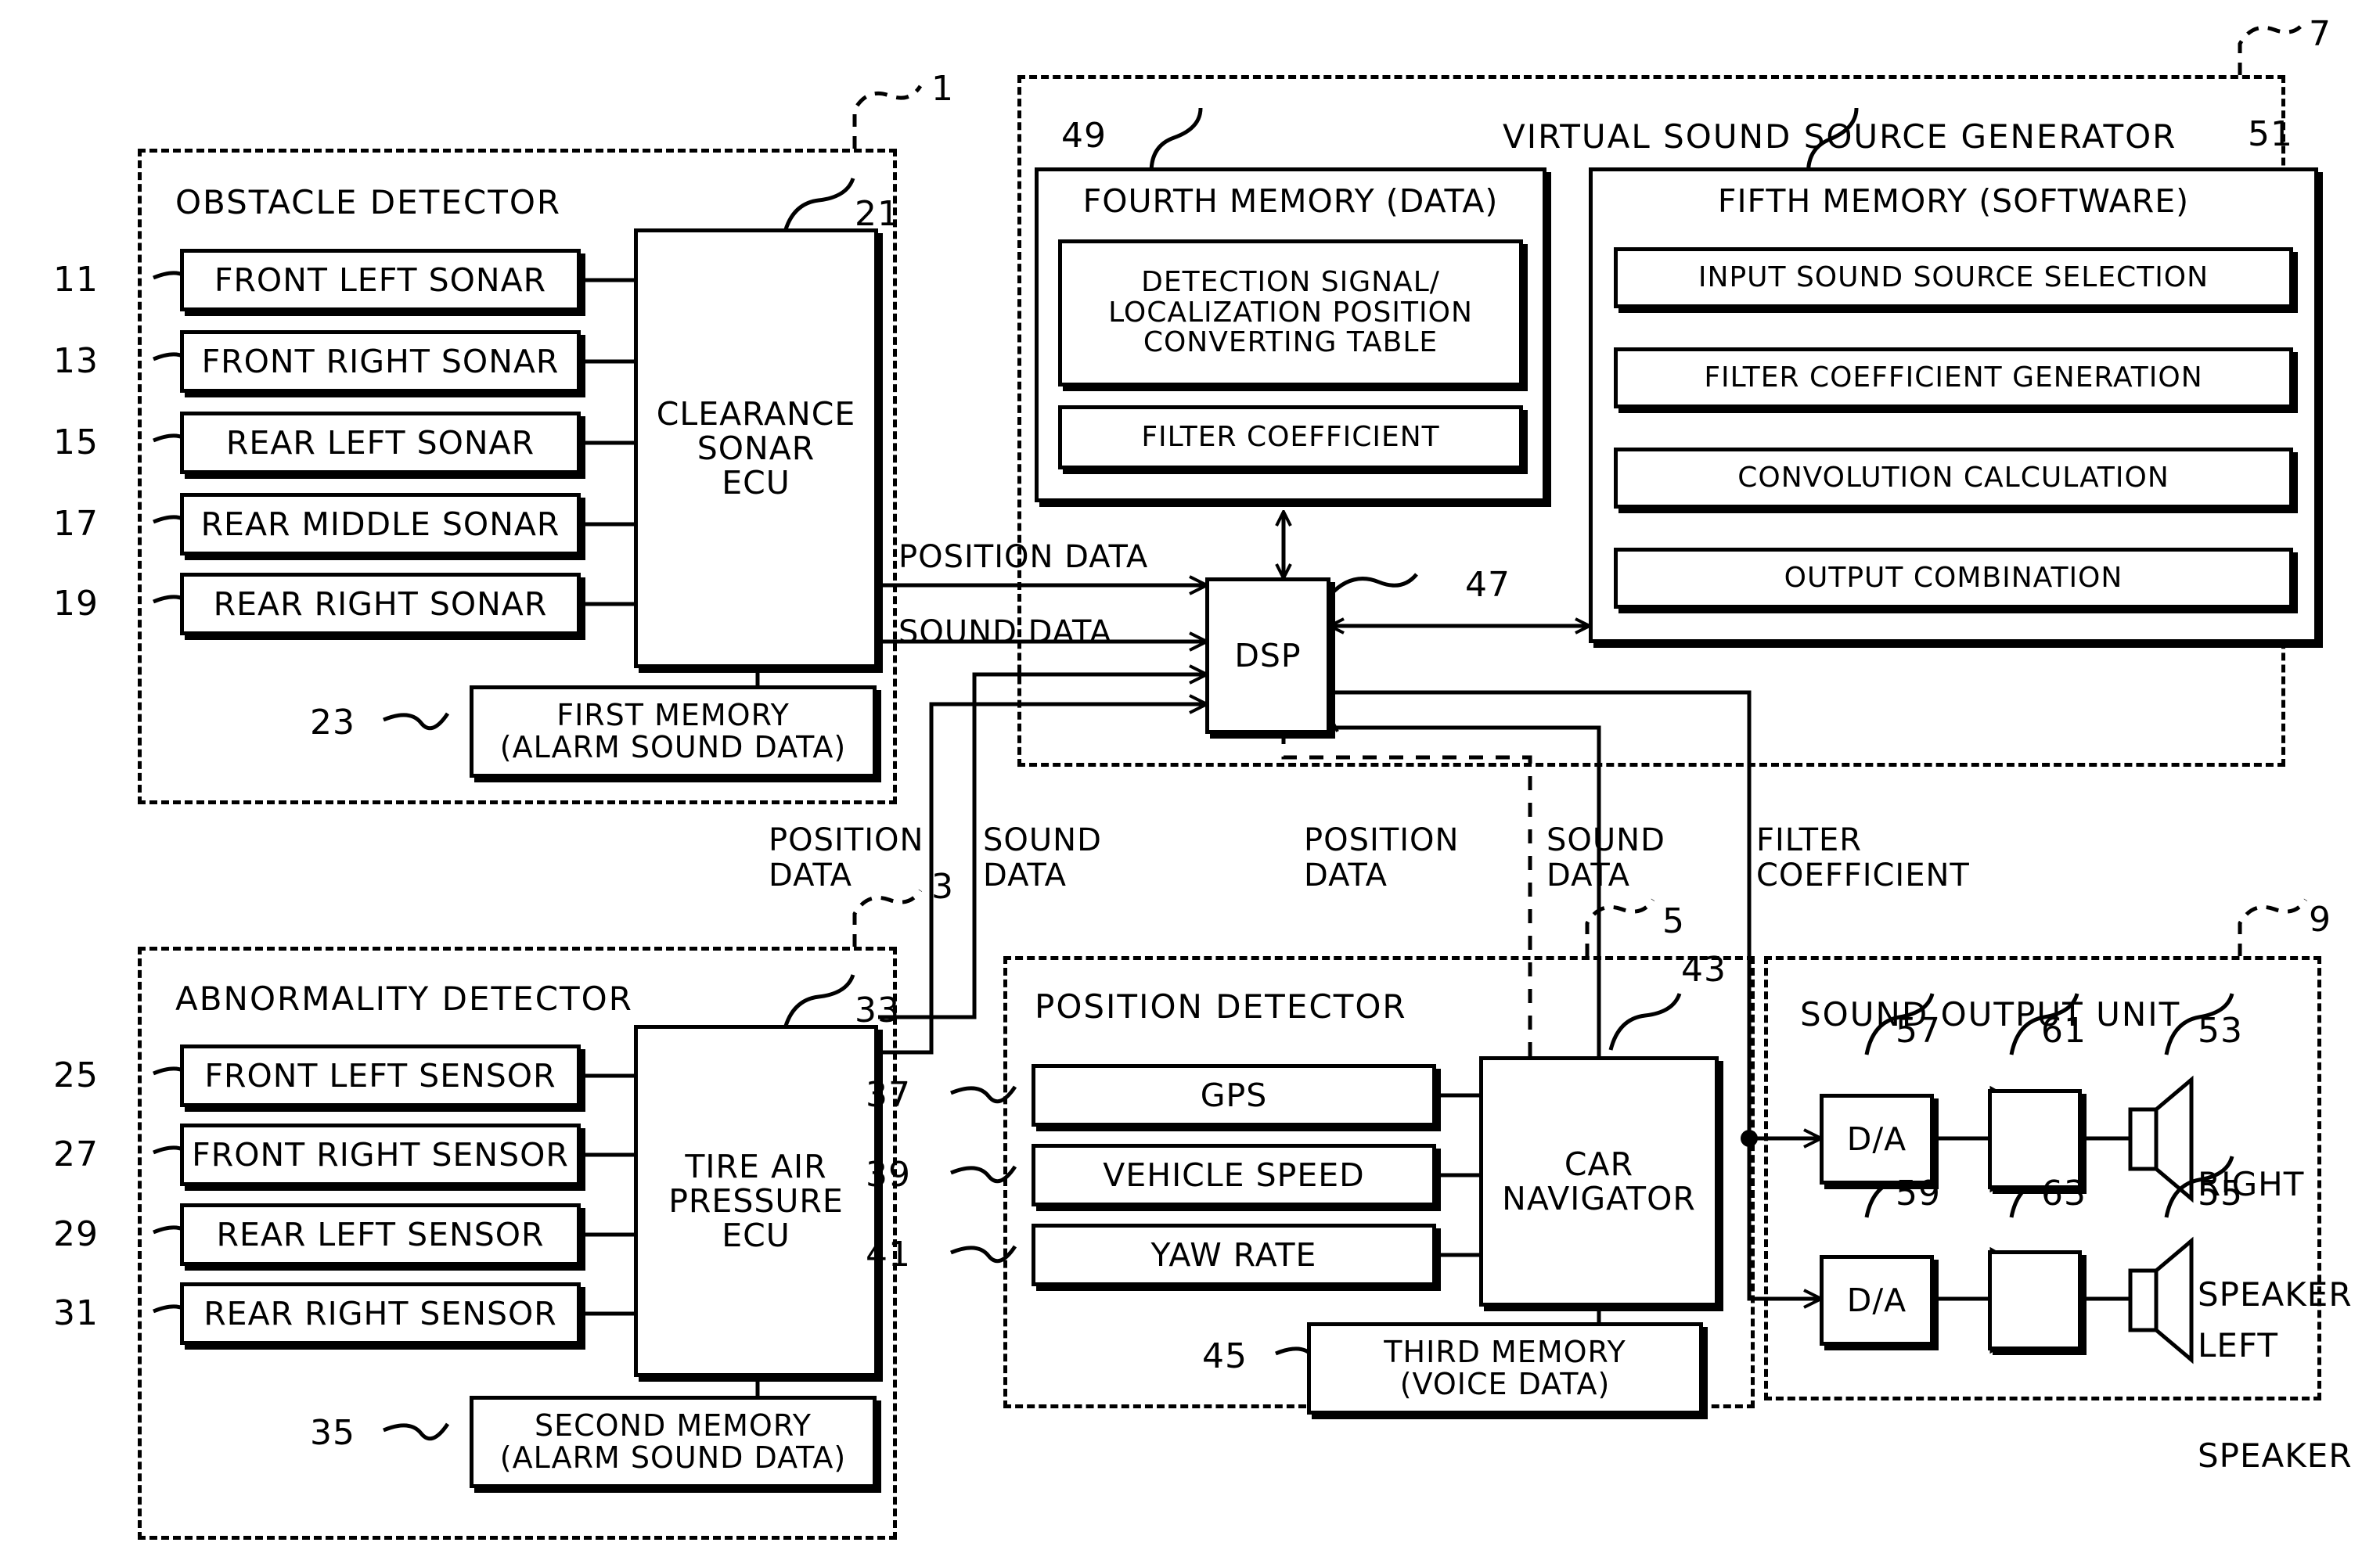 This screenshot has width=2380, height=1564. What do you see at coordinates (1084, 136) in the screenshot?
I see `ref-numeral-49: 49` at bounding box center [1084, 136].